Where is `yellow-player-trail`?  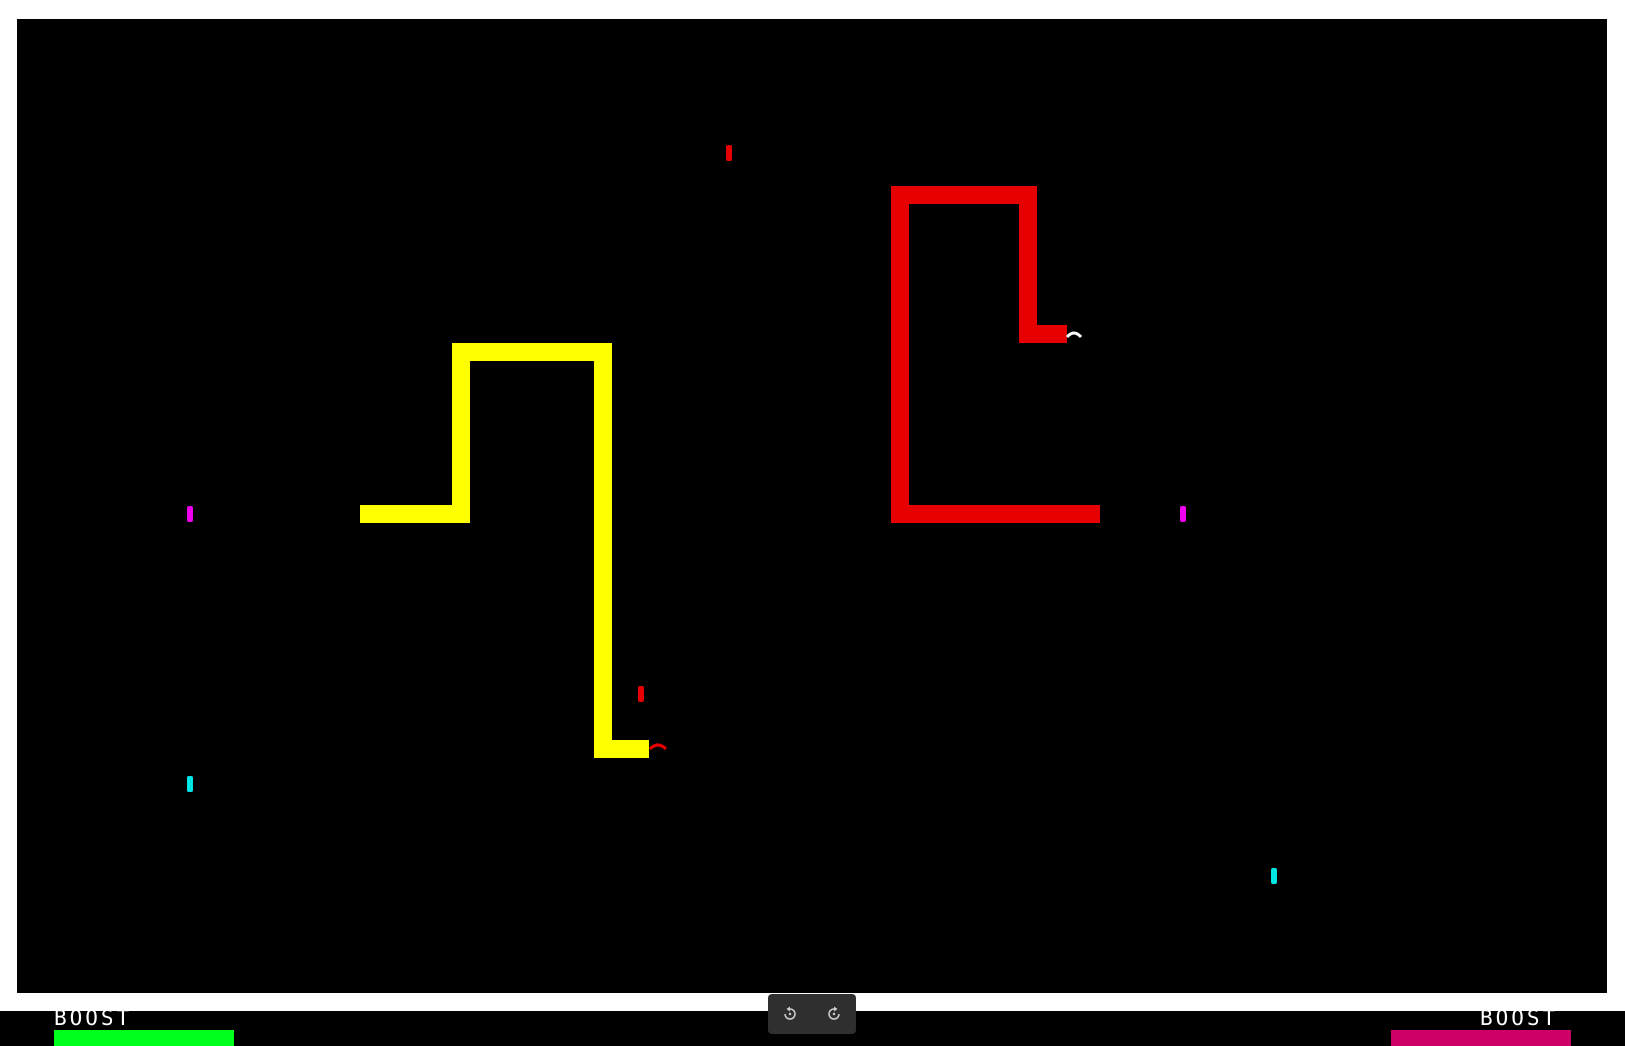 yellow-player-trail is located at coordinates (504, 550).